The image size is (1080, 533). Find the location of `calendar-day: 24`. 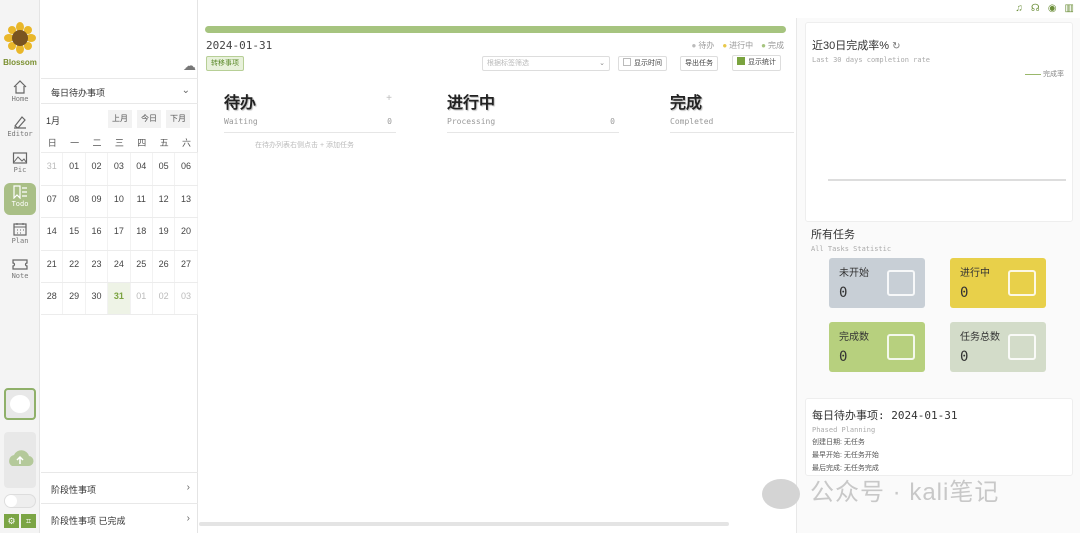

calendar-day: 24 is located at coordinates (119, 266).